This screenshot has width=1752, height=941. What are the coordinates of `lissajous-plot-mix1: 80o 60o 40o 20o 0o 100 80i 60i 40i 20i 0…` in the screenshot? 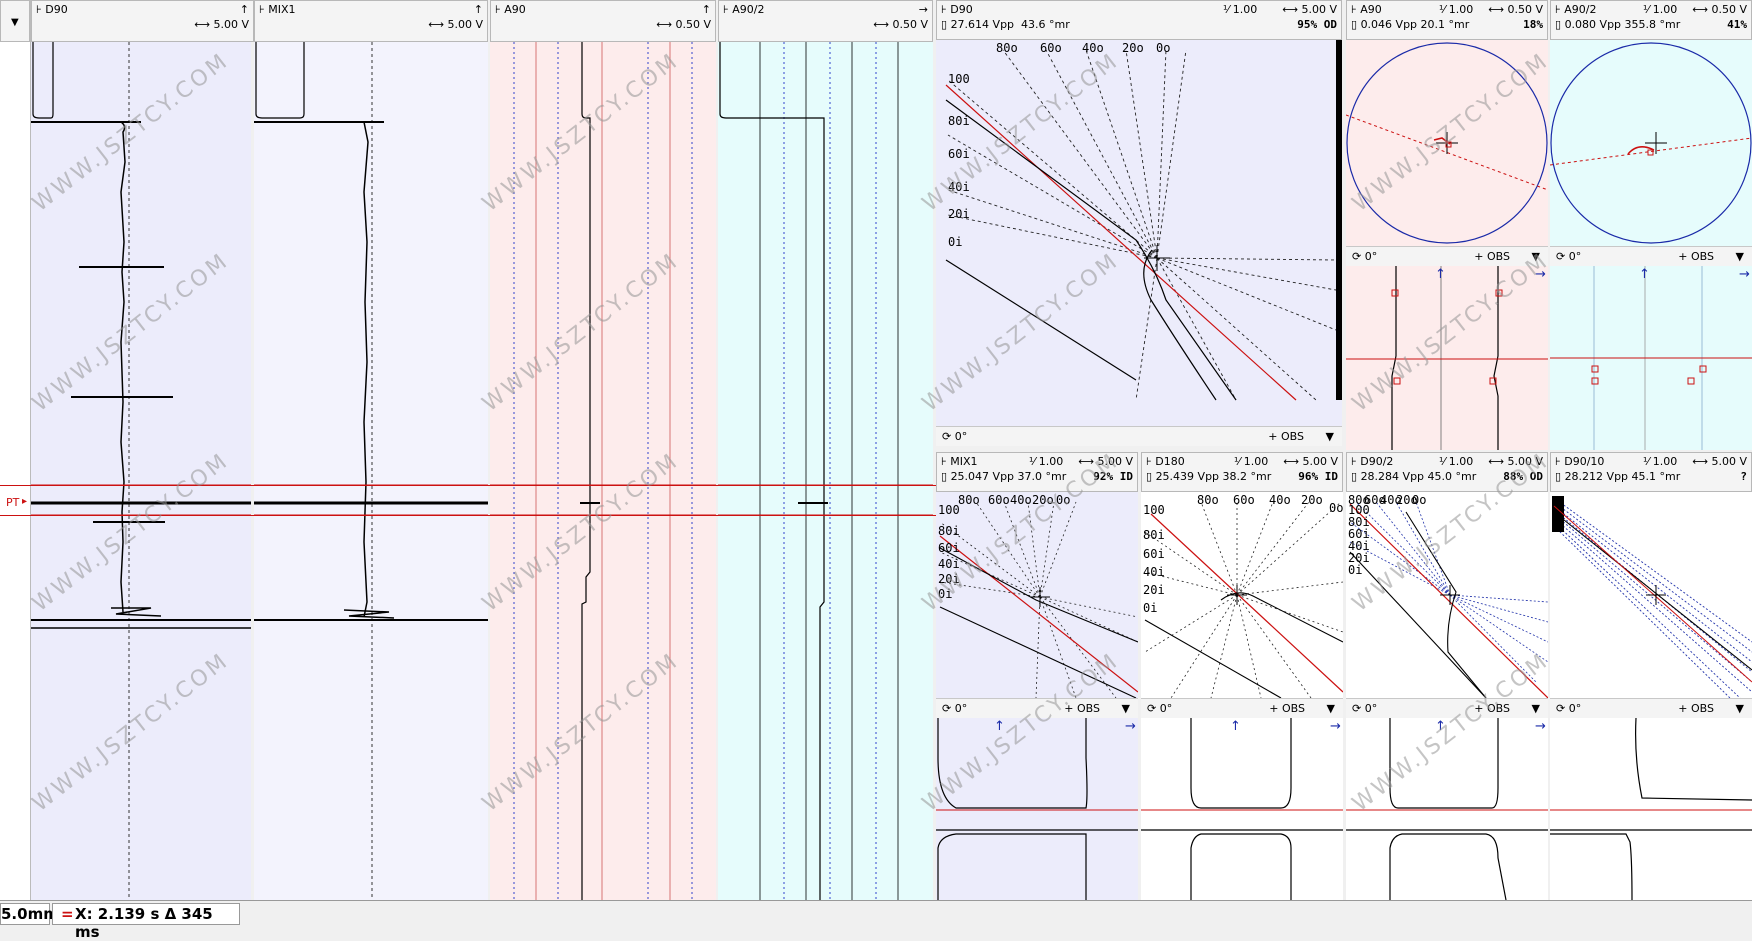 It's located at (1037, 595).